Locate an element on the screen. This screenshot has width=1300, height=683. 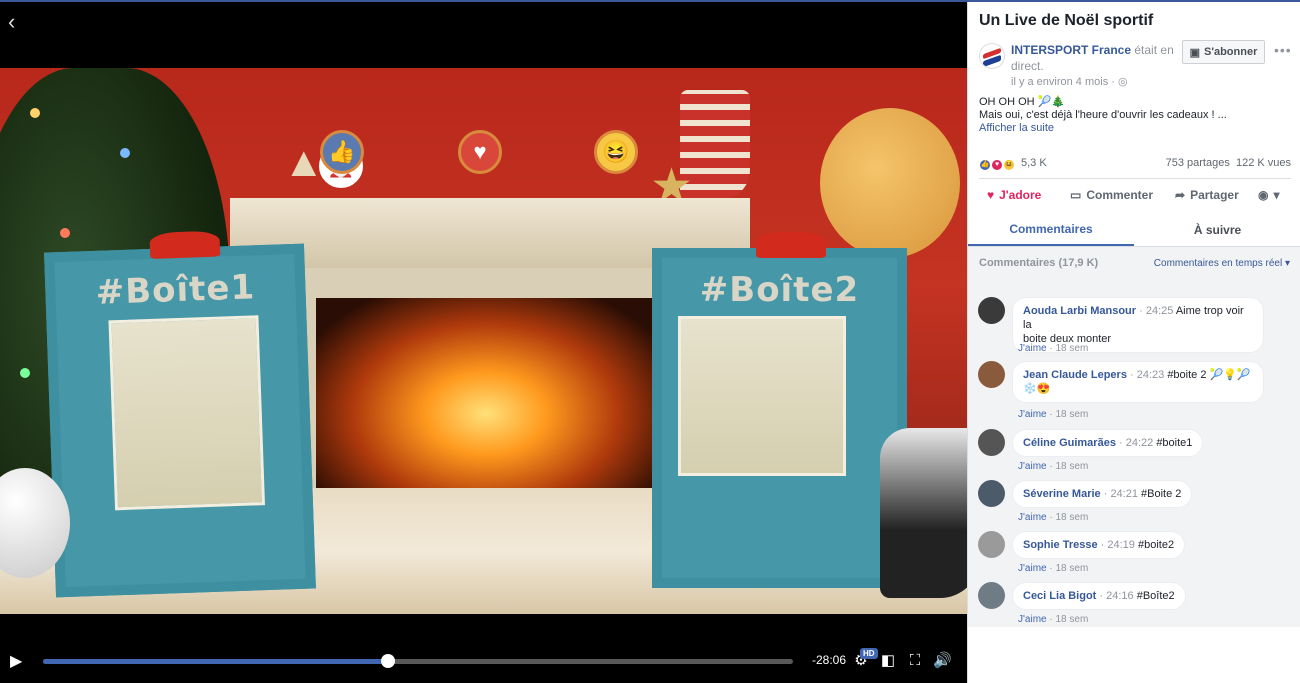
author-name: INTERSPORT France is located at coordinates (1071, 50).